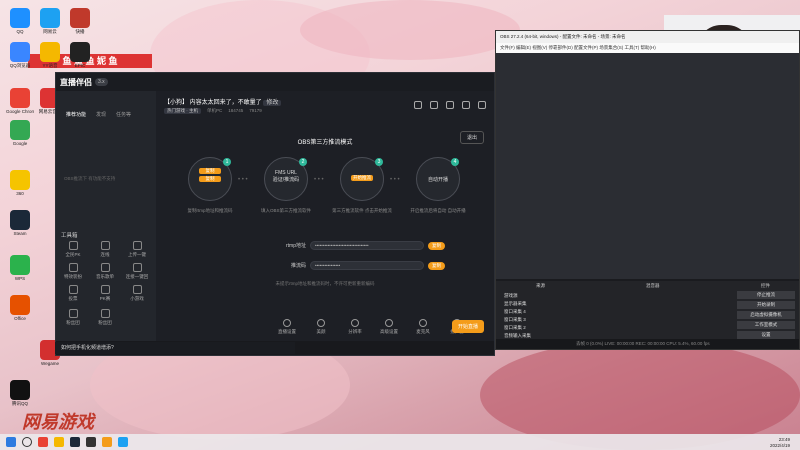  What do you see at coordinates (400, 442) in the screenshot?
I see `taskbar` at bounding box center [400, 442].